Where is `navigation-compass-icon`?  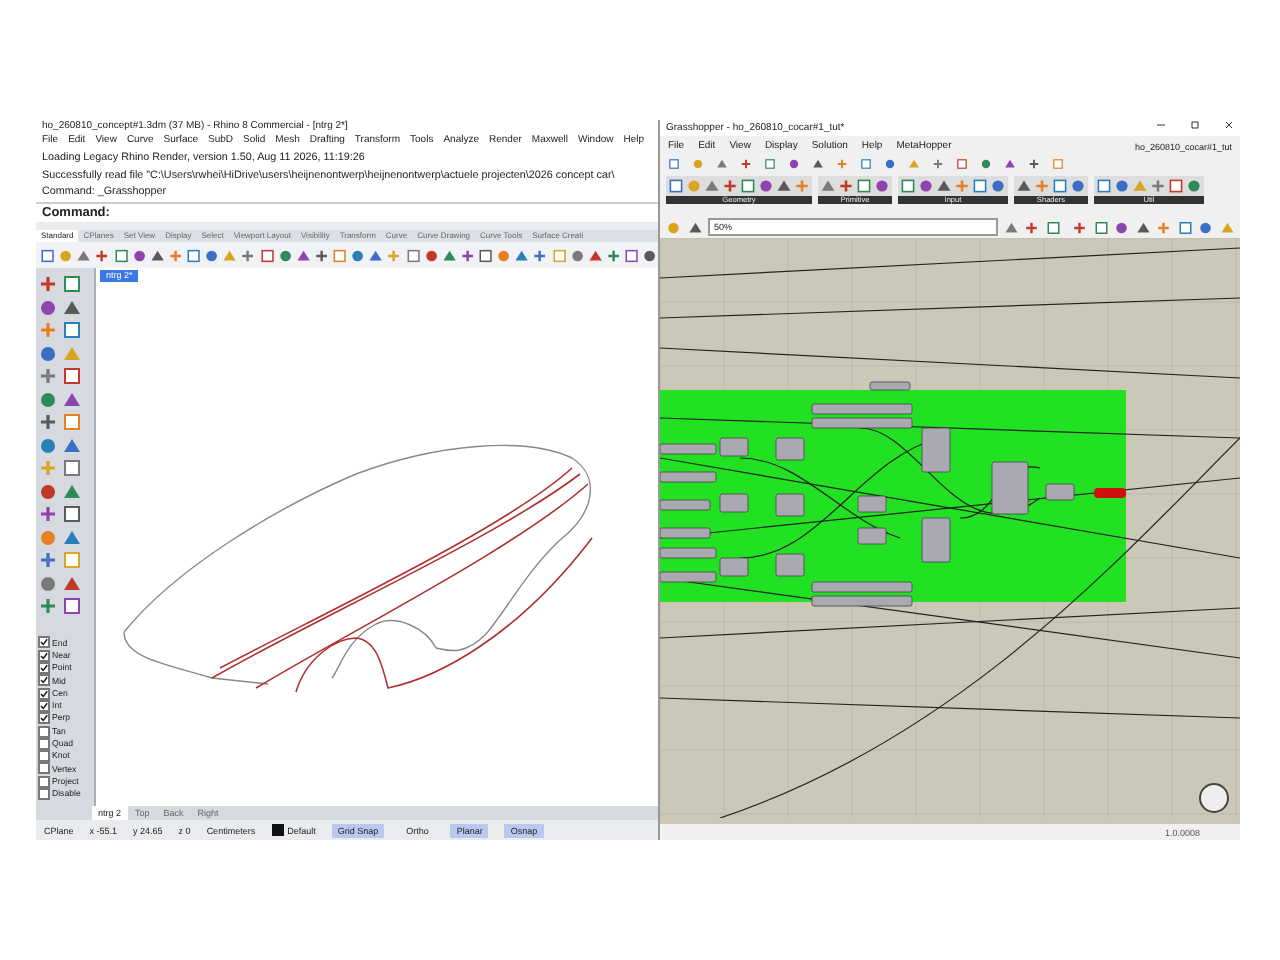
navigation-compass-icon is located at coordinates (1214, 798).